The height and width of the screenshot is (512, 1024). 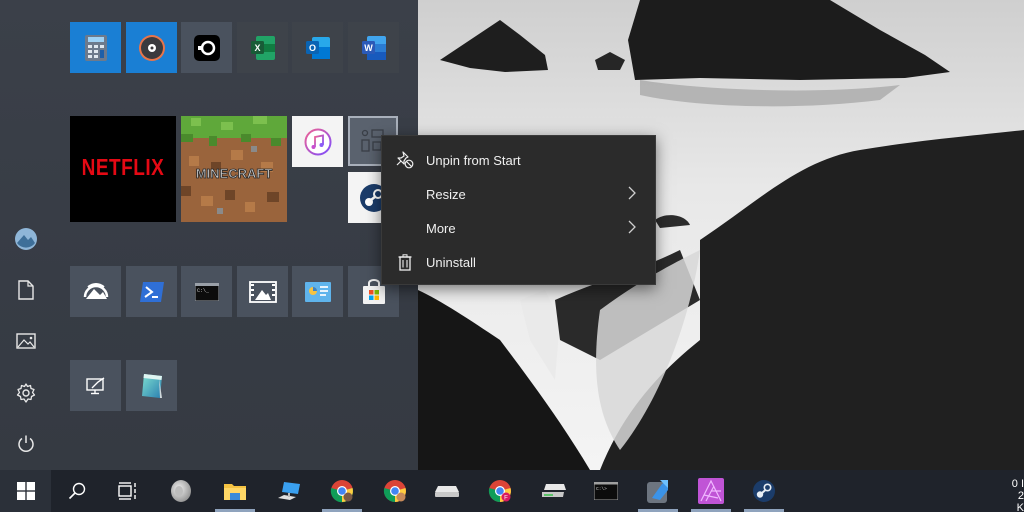 I want to click on tile-powershell, so click(x=151, y=291).